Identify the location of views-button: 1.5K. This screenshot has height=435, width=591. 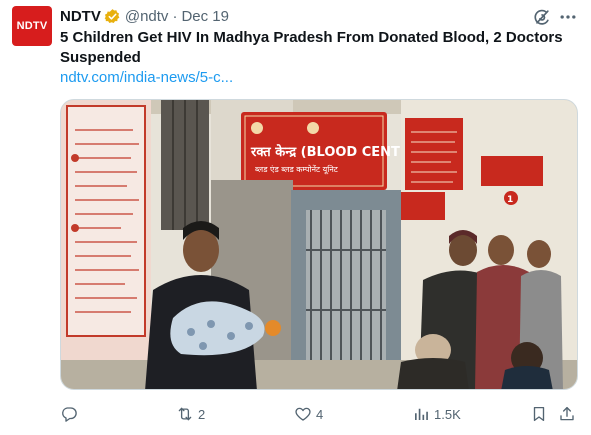
(436, 414).